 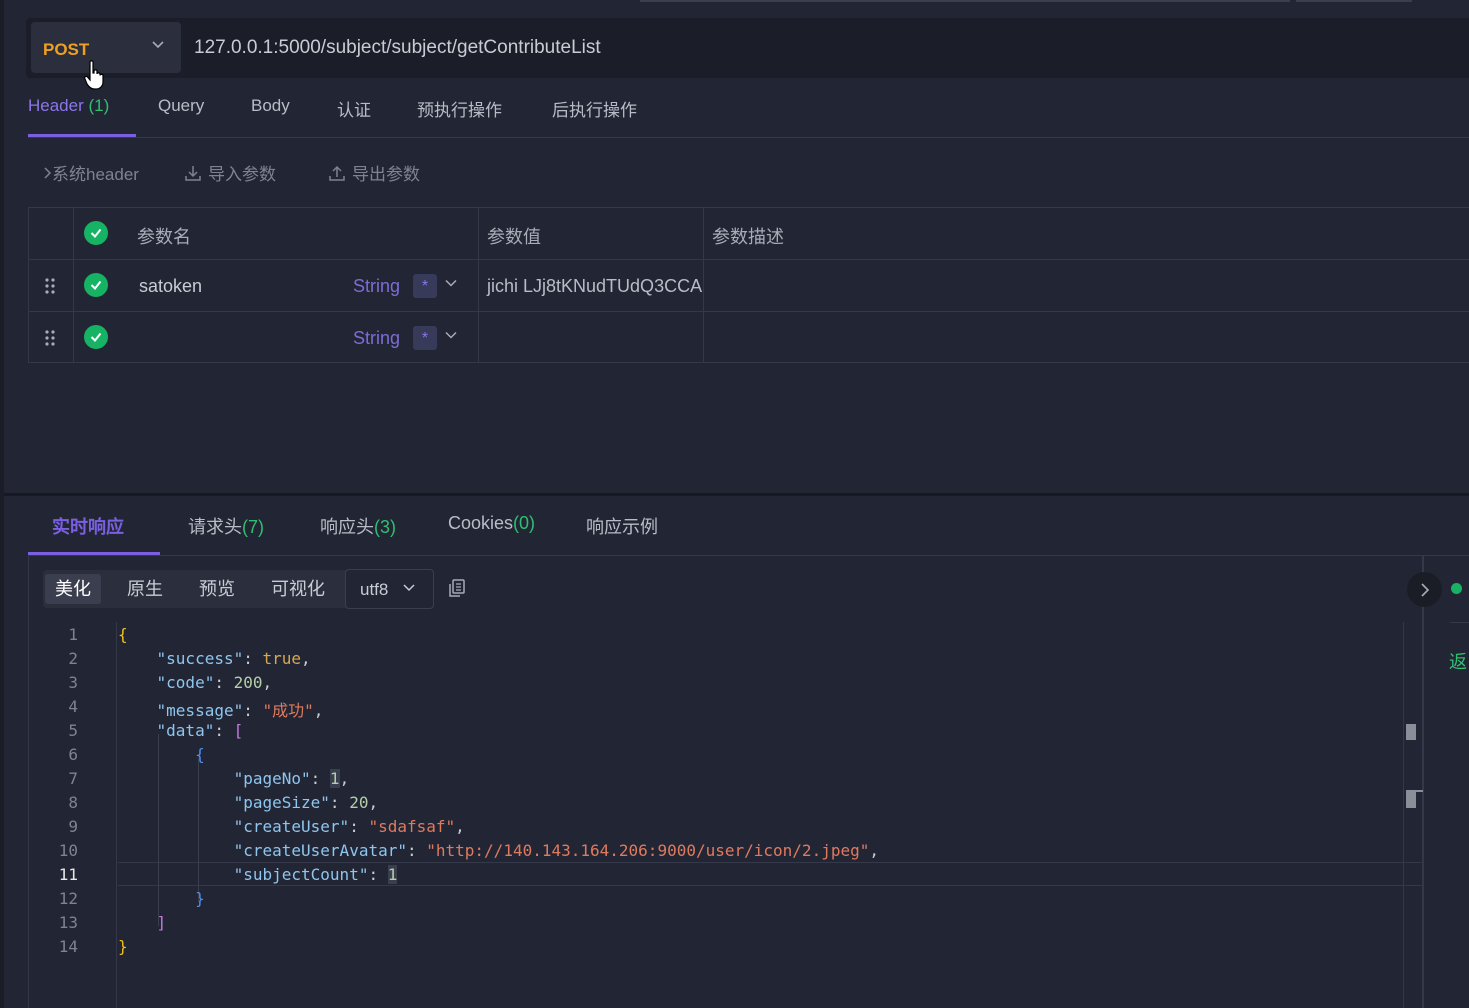 I want to click on copy-icon, so click(x=457, y=588).